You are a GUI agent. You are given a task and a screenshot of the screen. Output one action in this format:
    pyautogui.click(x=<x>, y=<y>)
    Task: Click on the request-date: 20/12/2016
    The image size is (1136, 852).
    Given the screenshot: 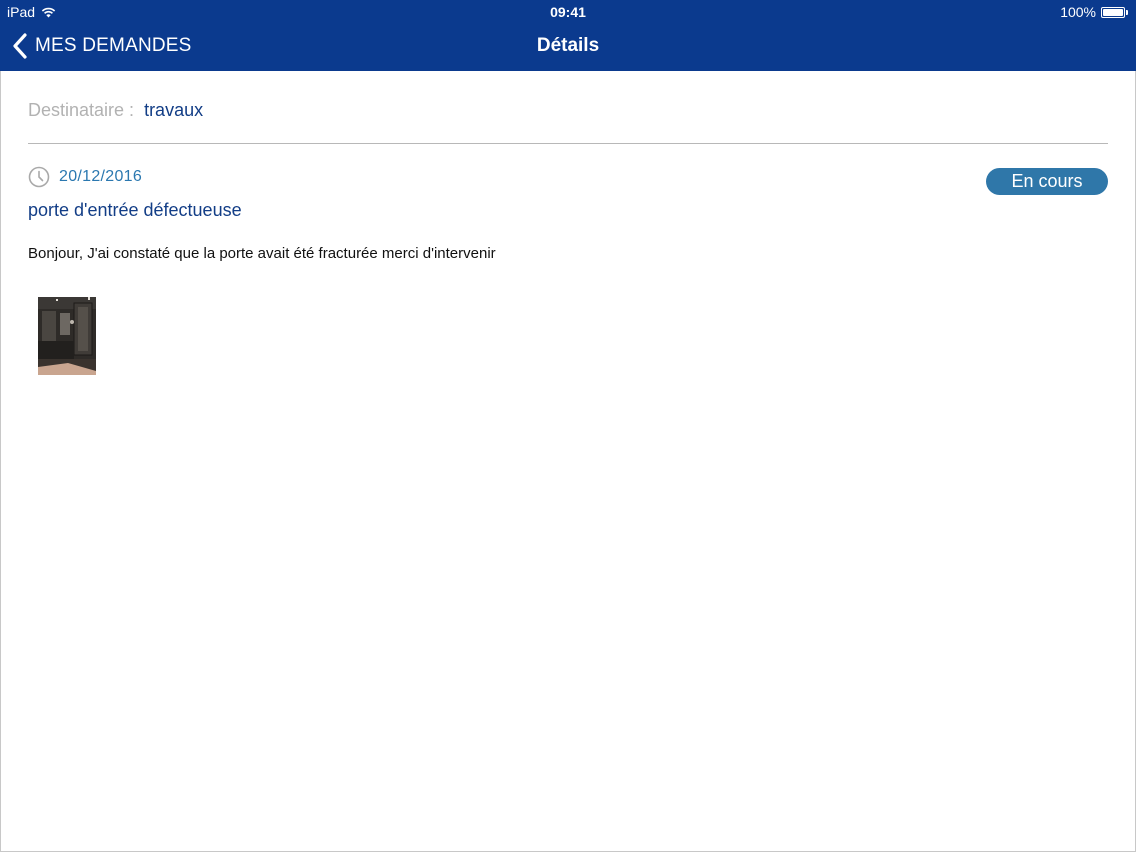 What is the action you would take?
    pyautogui.click(x=101, y=176)
    